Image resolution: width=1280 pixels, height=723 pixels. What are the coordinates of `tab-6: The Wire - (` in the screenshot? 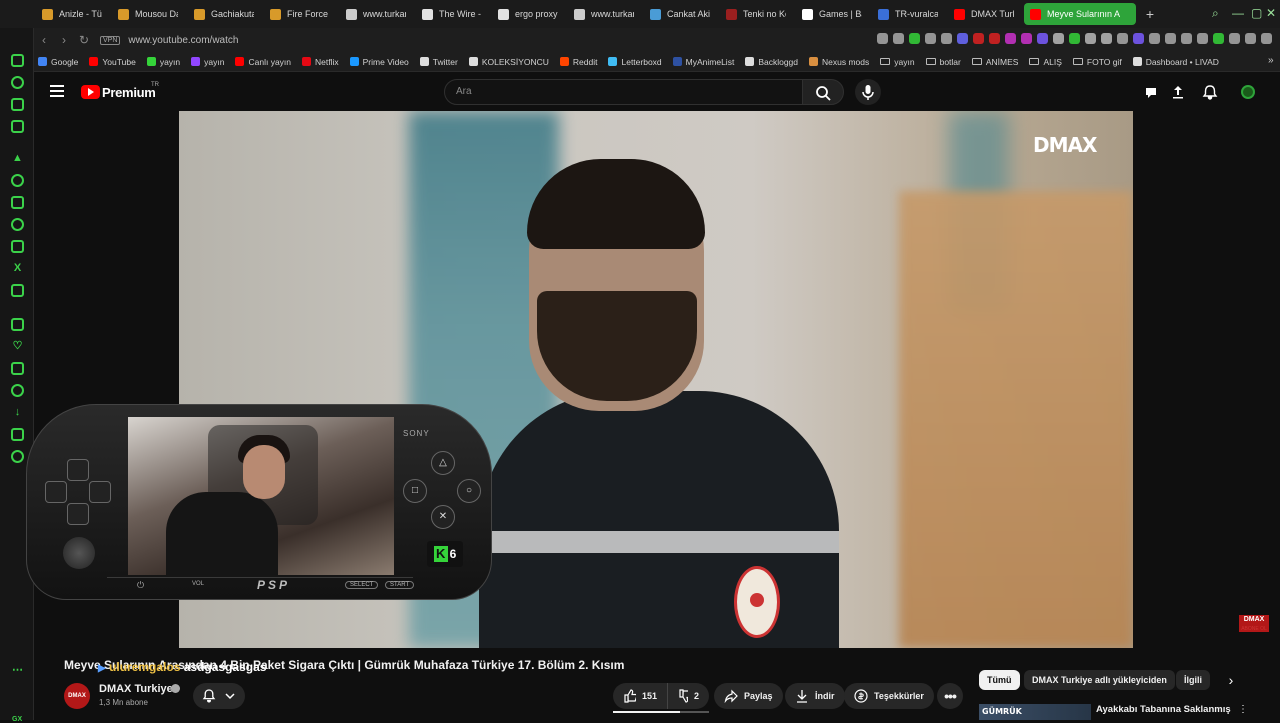 It's located at (452, 14).